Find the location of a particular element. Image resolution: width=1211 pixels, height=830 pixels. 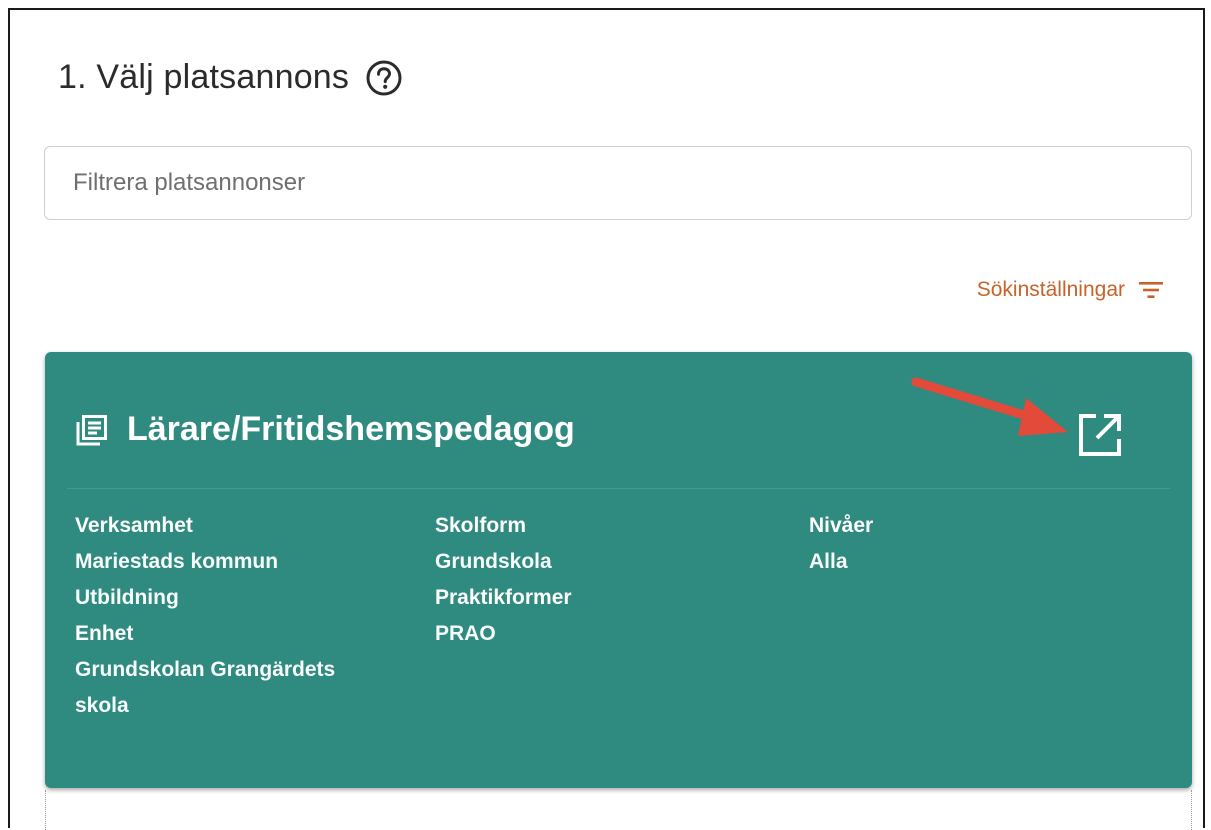

search-input is located at coordinates (618, 183).